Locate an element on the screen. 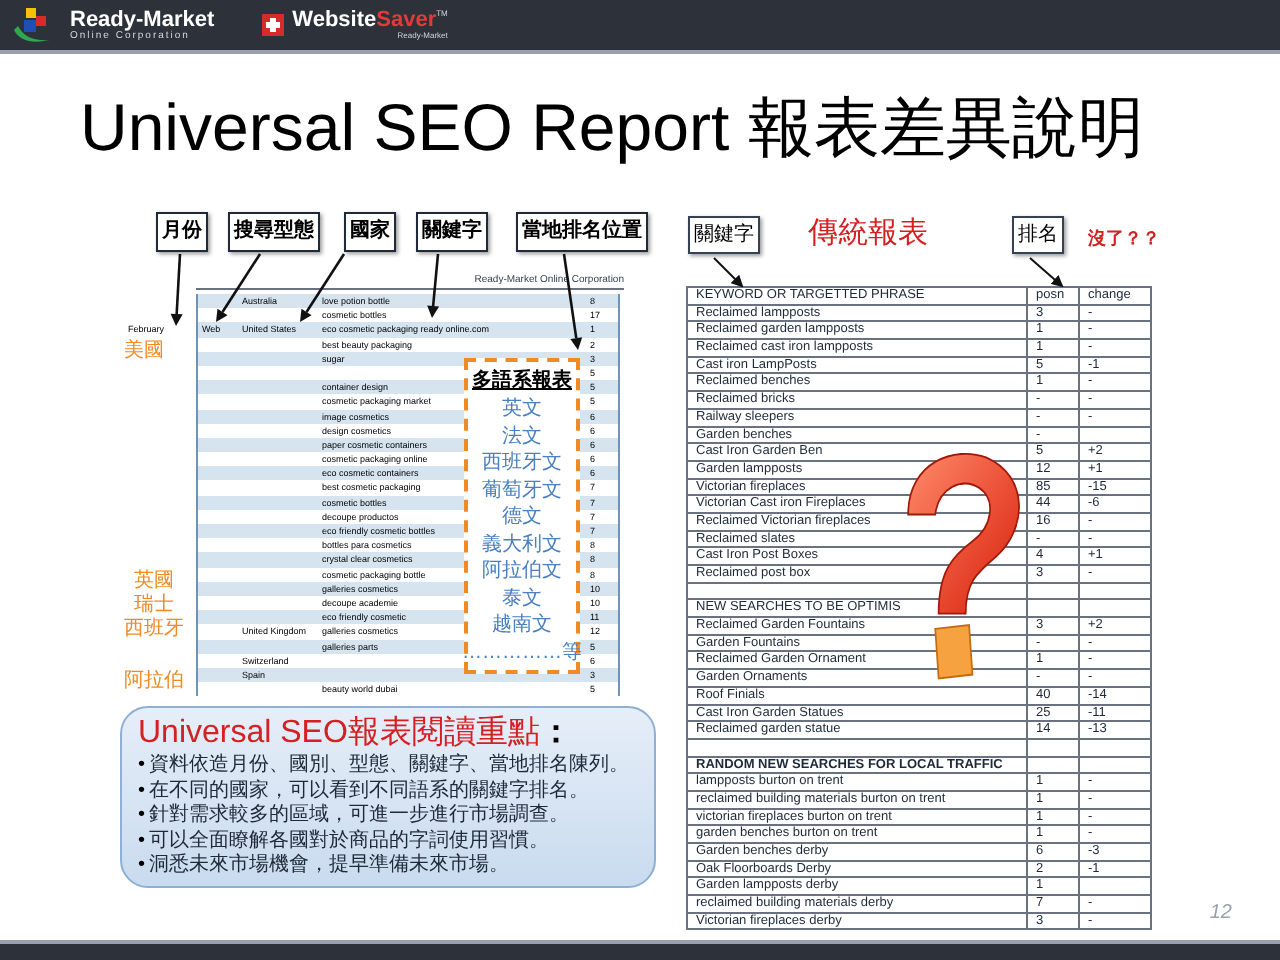  language-more: ……………等 is located at coordinates (522, 652).